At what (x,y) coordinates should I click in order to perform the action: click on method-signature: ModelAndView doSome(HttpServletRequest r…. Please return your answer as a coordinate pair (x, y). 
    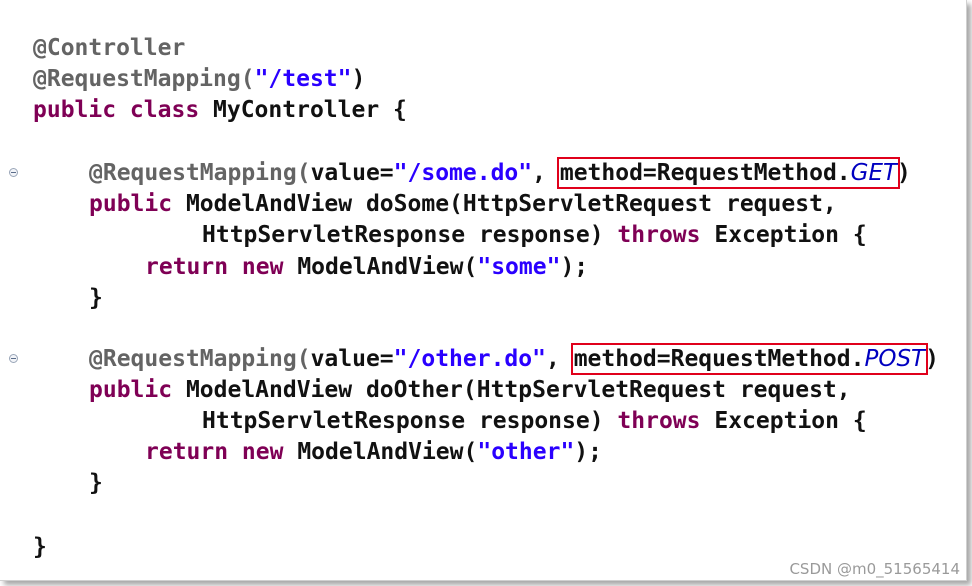
    Looking at the image, I should click on (504, 204).